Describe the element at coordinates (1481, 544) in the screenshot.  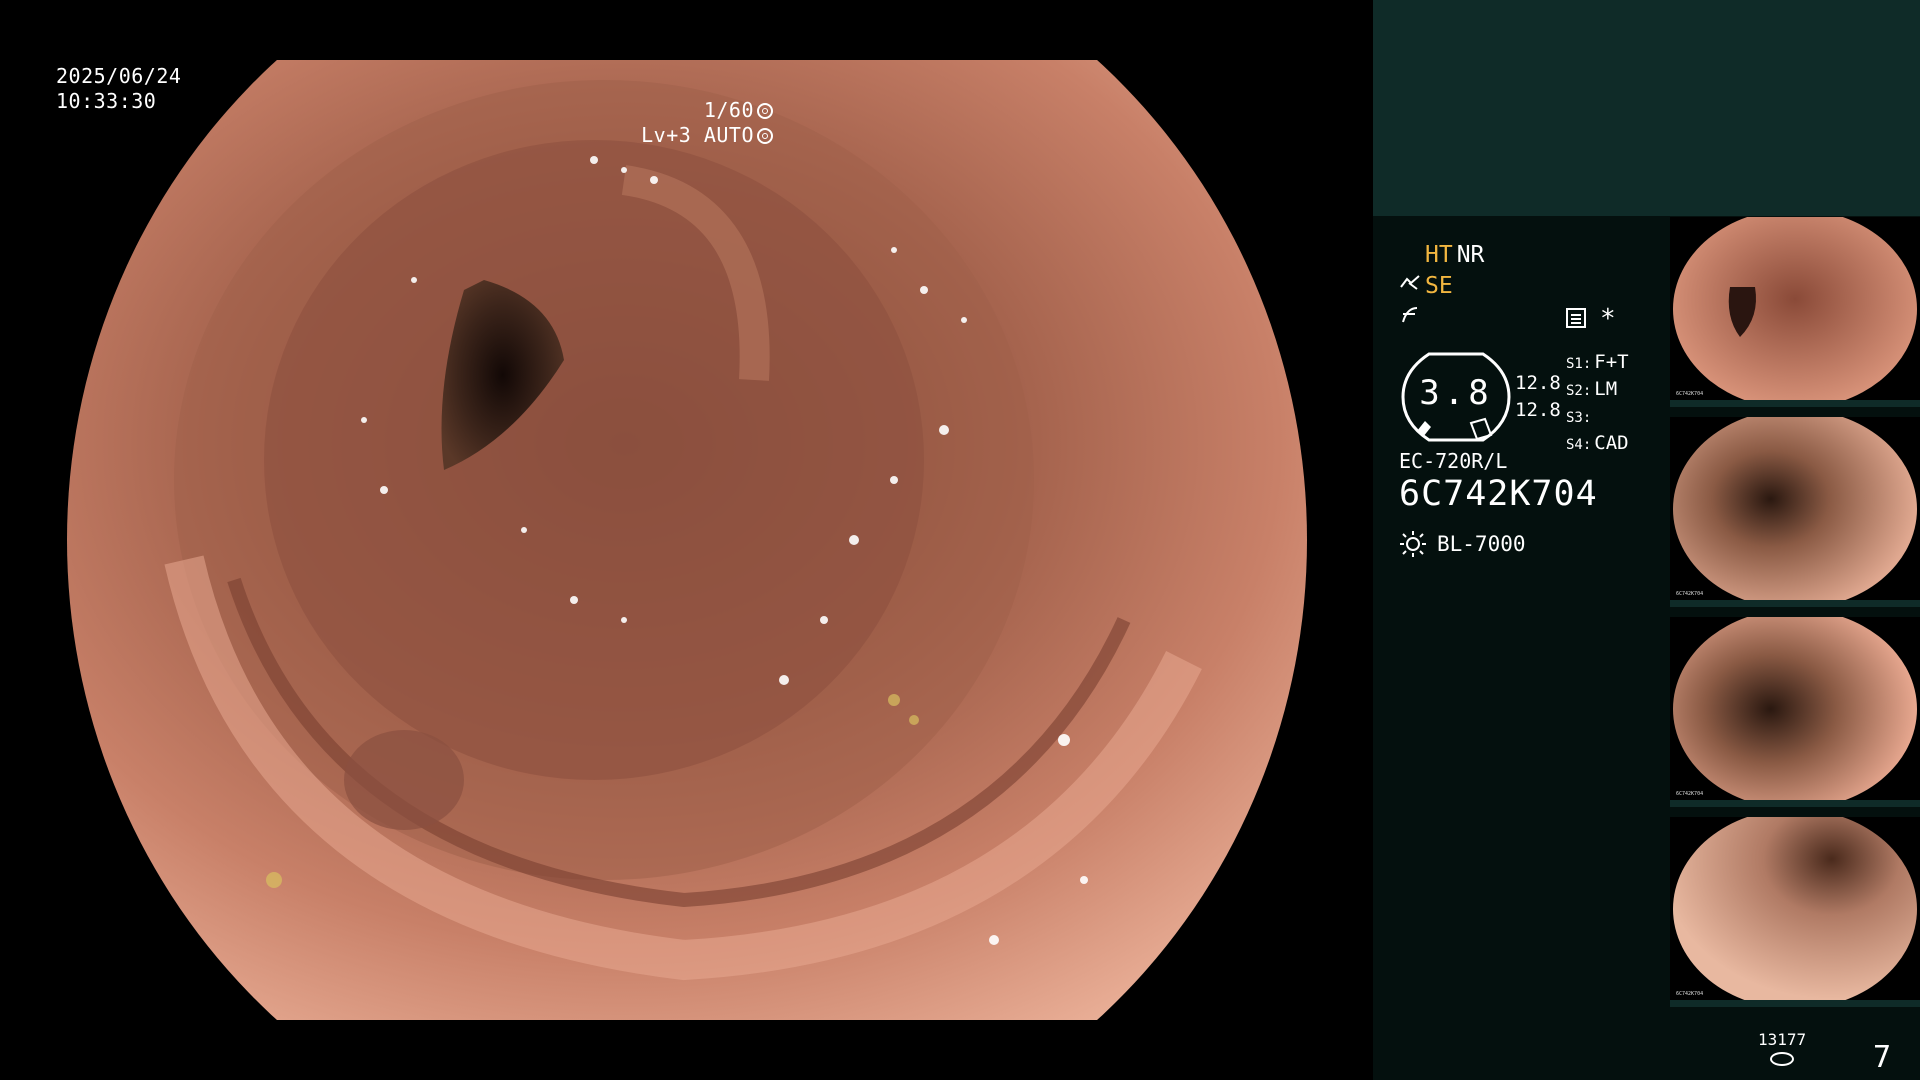
I see `light-source-label: BL-7000` at that location.